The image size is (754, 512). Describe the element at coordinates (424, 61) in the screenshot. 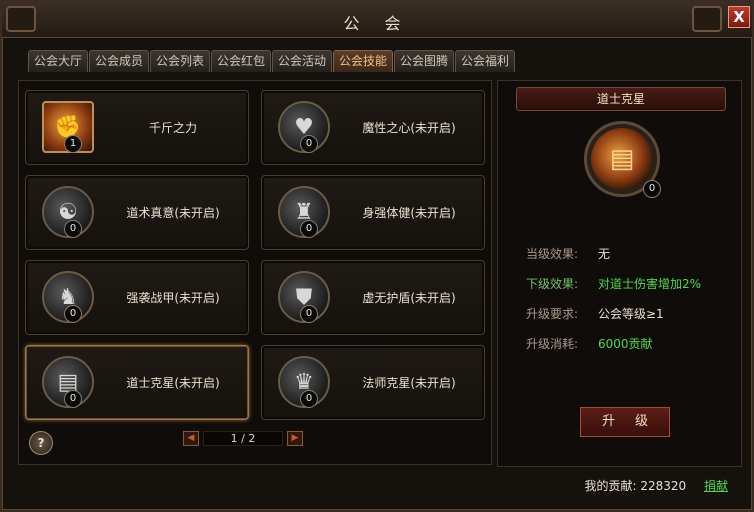

I see `tab-guild-totem: 公会图腾` at that location.